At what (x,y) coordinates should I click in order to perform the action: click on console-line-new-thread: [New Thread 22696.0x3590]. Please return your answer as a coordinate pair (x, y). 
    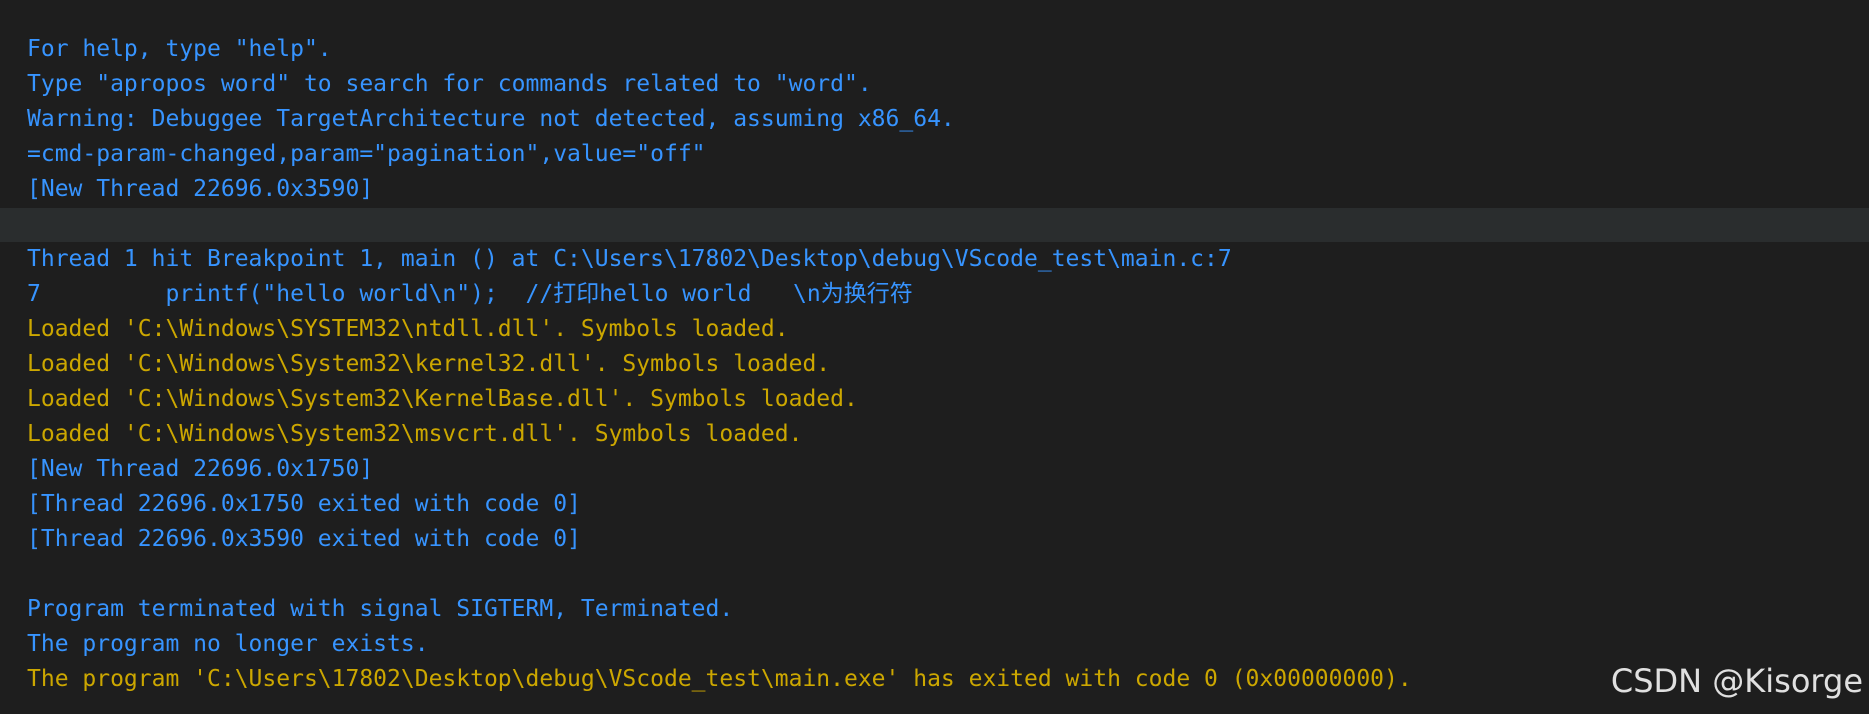
    Looking at the image, I should click on (200, 189).